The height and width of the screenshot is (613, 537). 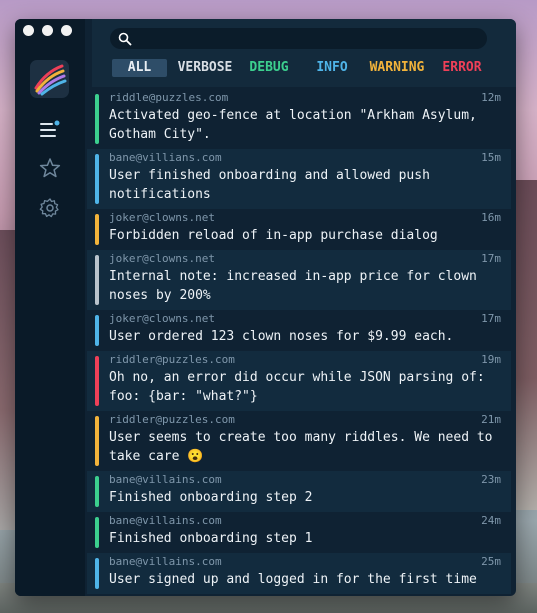 What do you see at coordinates (165, 157) in the screenshot?
I see `log-user: bane@villians.com` at bounding box center [165, 157].